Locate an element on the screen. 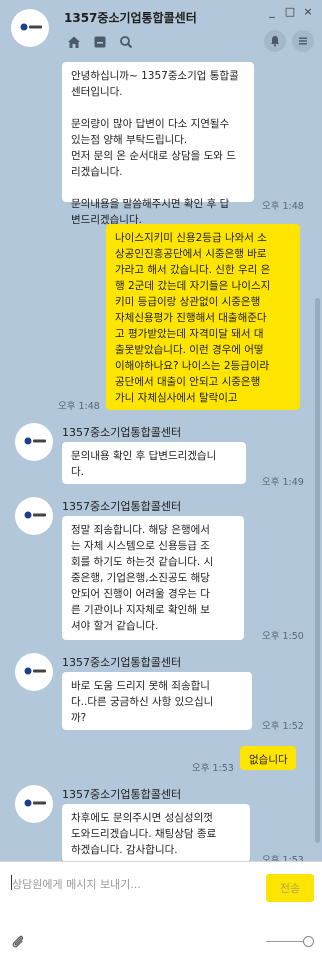  maximize-button: □ is located at coordinates (290, 12).